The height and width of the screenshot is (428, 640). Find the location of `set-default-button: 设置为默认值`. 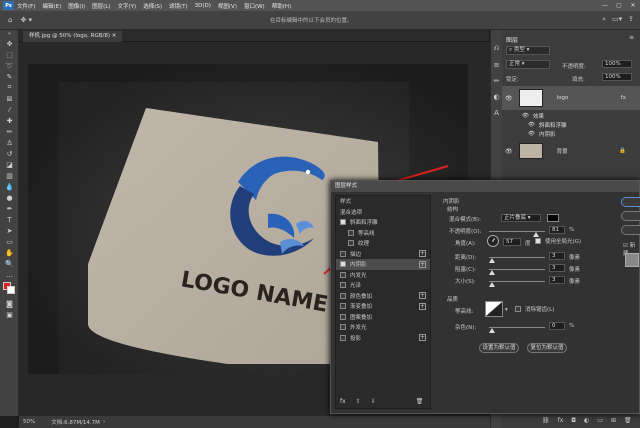

set-default-button: 设置为默认值 is located at coordinates (499, 348).